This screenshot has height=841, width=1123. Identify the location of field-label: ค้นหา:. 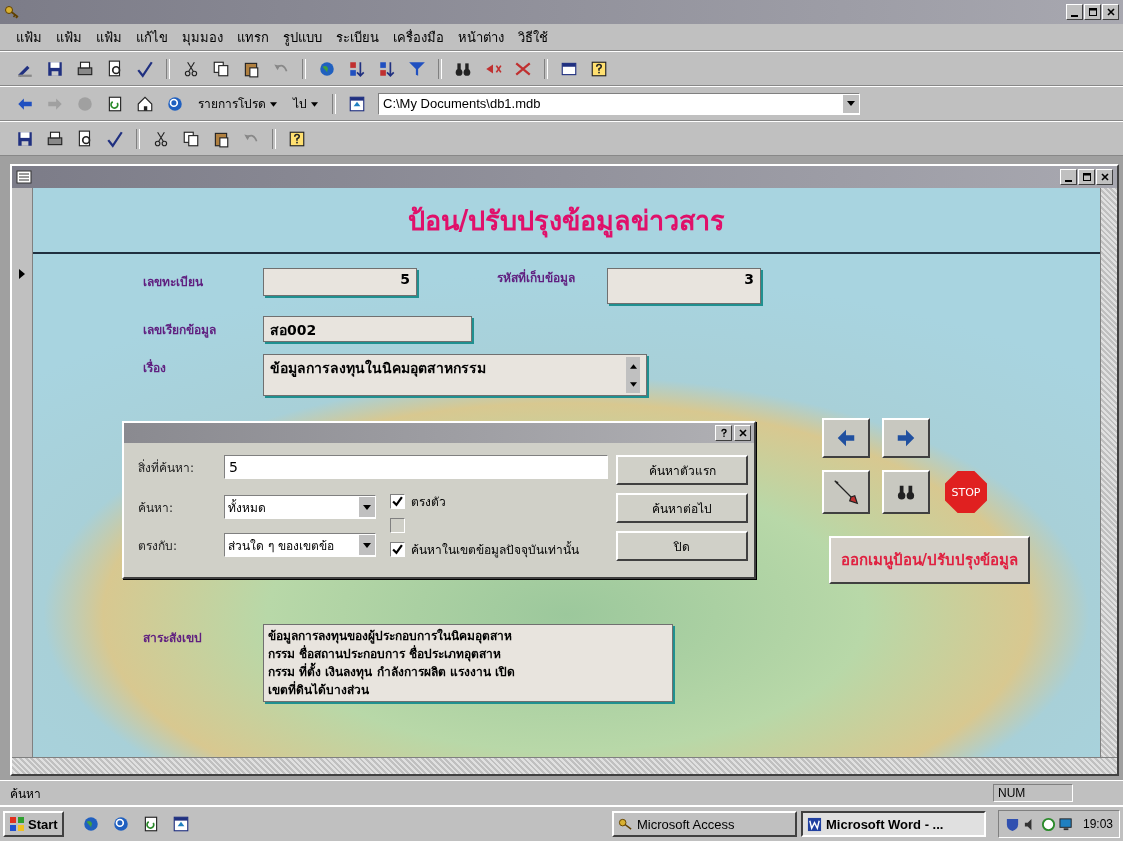
(156, 508).